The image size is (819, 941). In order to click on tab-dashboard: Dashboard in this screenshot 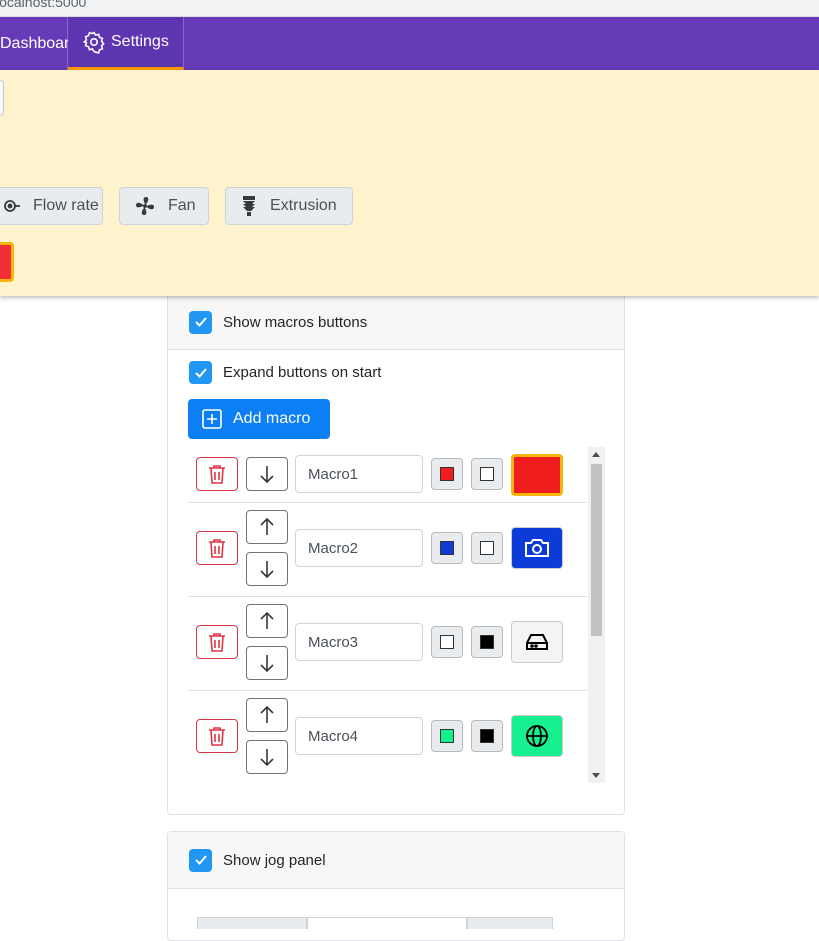, I will do `click(39, 43)`.